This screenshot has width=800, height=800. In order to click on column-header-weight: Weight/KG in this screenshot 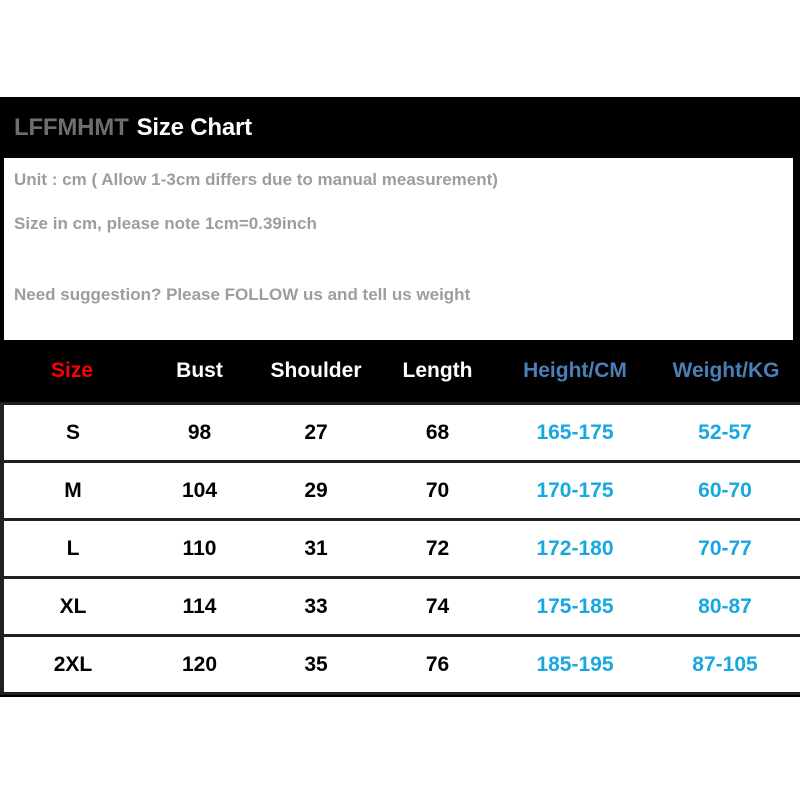, I will do `click(725, 372)`.